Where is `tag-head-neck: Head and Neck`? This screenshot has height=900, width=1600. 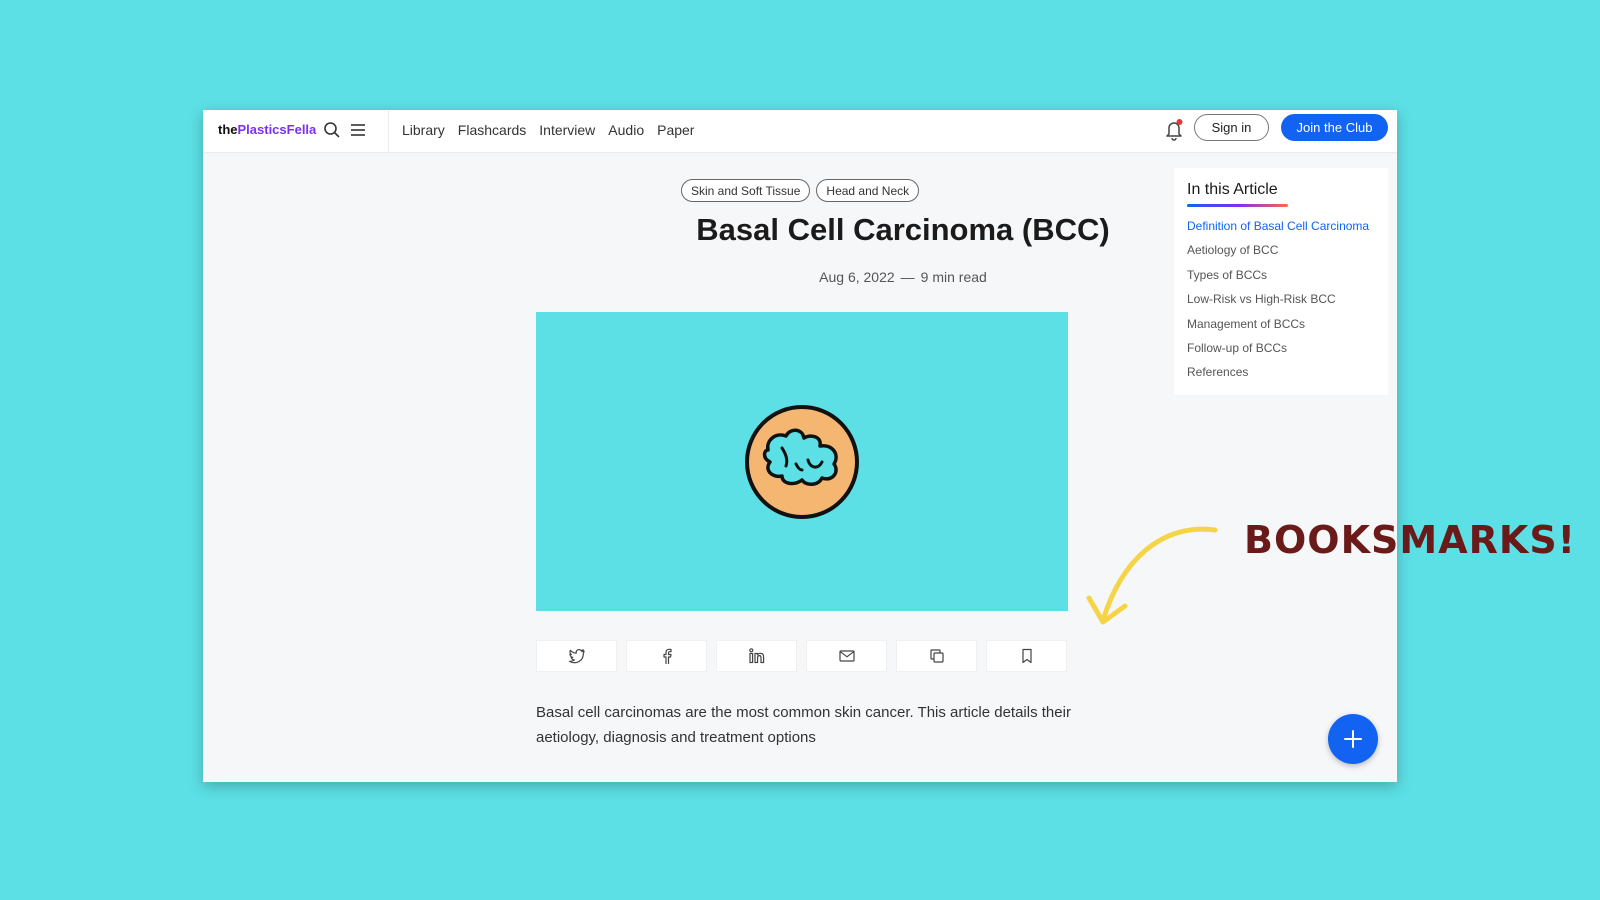 tag-head-neck: Head and Neck is located at coordinates (868, 190).